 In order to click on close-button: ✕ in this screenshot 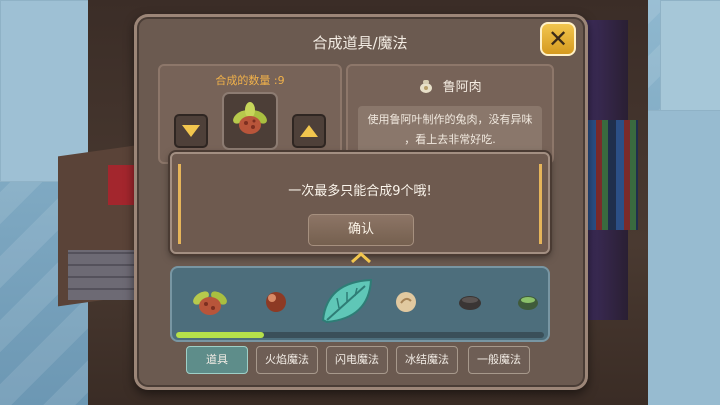, I will do `click(558, 39)`.